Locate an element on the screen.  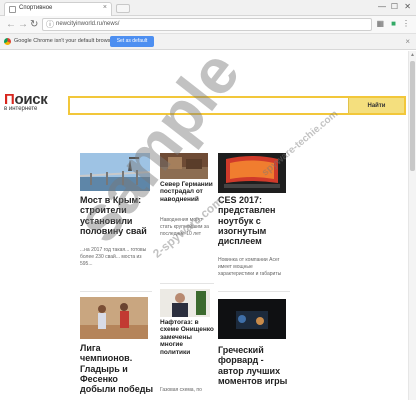
new-tab-button is located at coordinates (123, 8).